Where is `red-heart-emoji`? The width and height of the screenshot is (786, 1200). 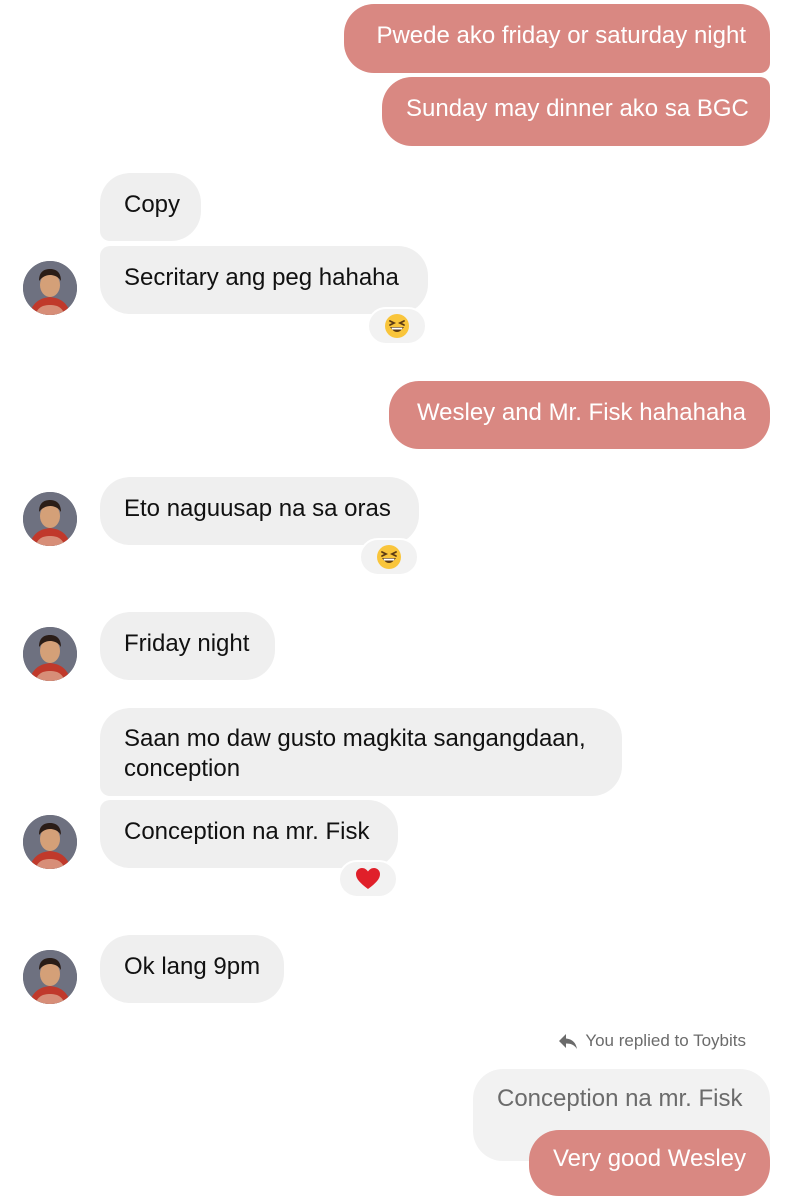
red-heart-emoji is located at coordinates (368, 878).